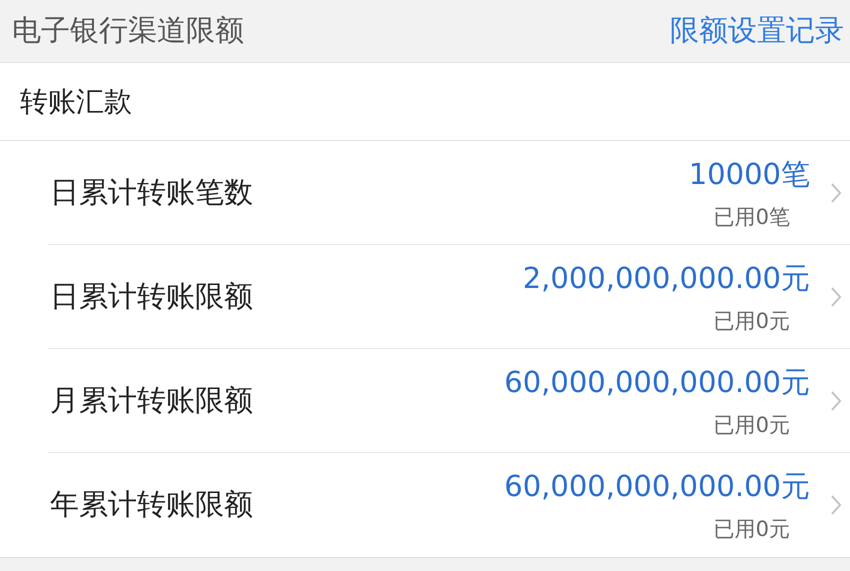  Describe the element at coordinates (151, 296) in the screenshot. I see `limit-label: 日累计转账限额` at that location.